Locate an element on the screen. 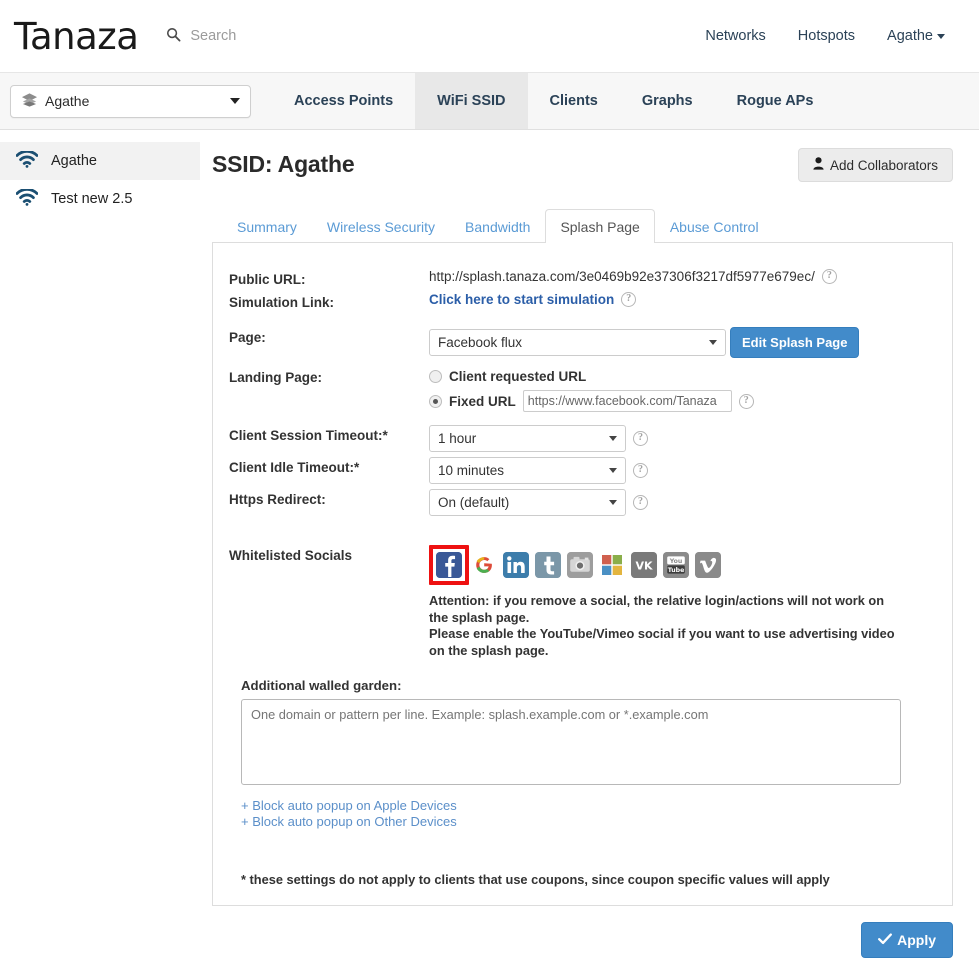 The width and height of the screenshot is (979, 958). apply-bar: Apply is located at coordinates (582, 932).